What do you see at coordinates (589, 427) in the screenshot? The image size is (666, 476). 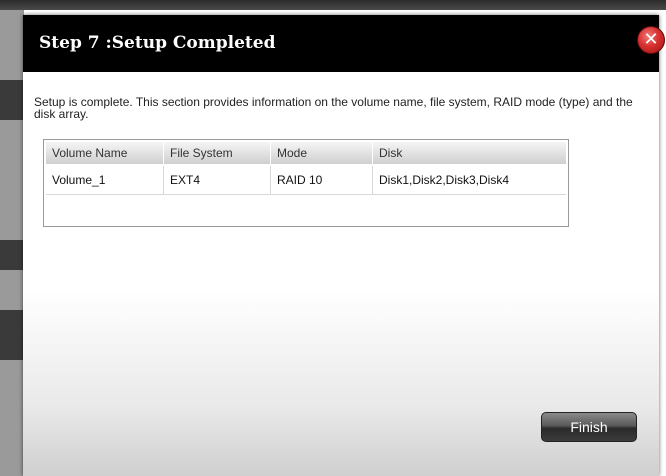 I see `finish-button: Finish` at bounding box center [589, 427].